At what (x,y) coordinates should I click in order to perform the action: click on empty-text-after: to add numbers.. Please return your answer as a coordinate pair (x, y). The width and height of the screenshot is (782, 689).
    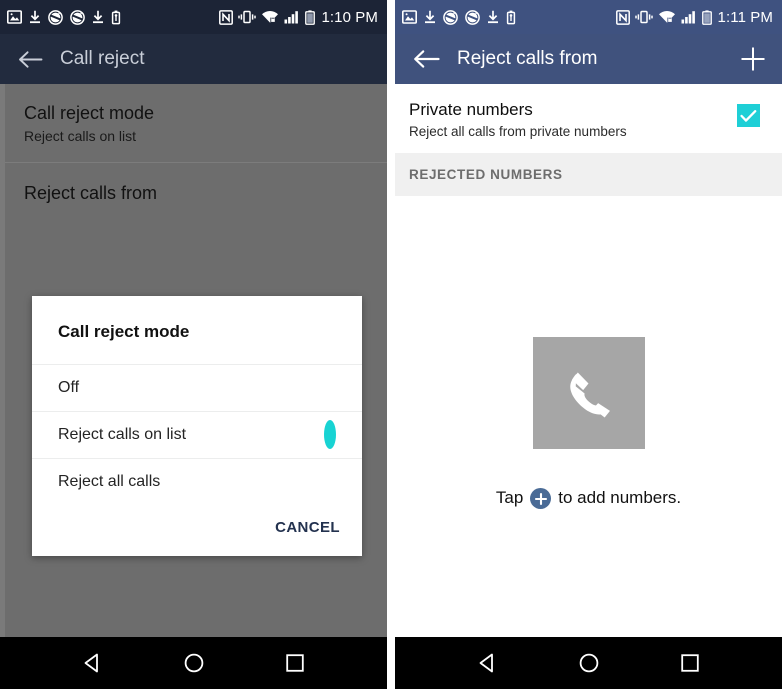
    Looking at the image, I should click on (620, 497).